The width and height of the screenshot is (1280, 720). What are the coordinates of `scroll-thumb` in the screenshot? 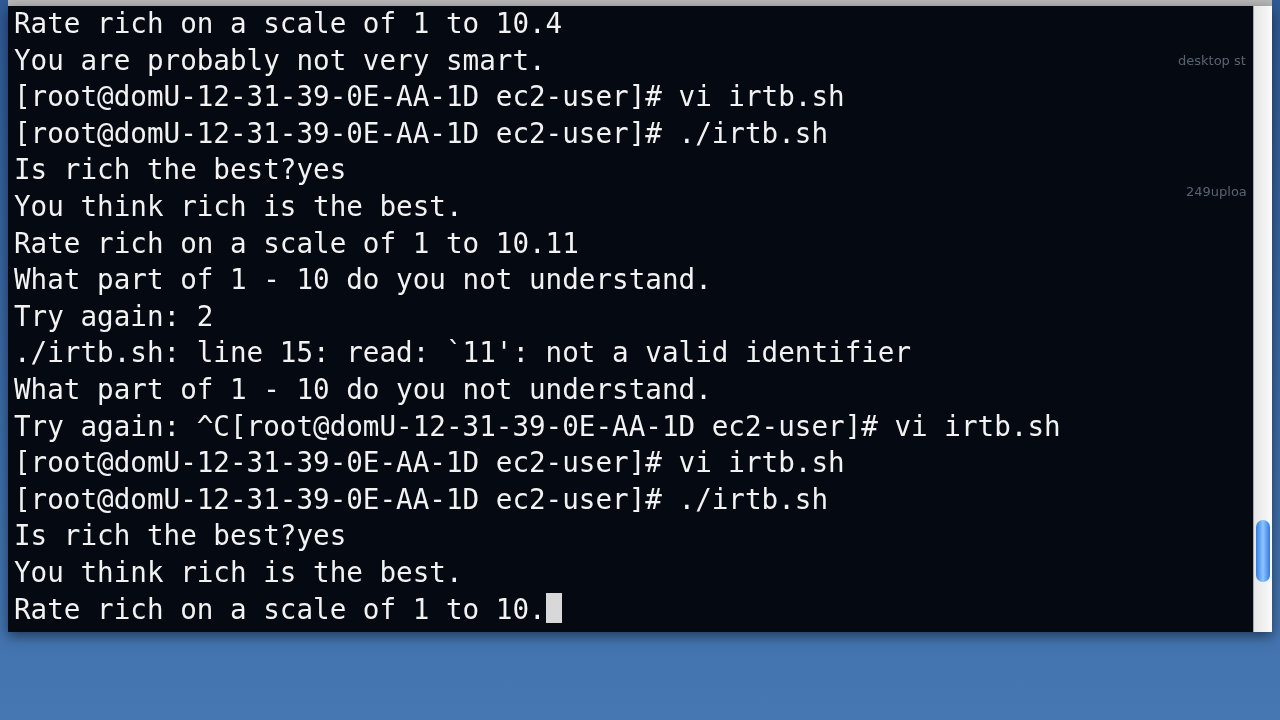 It's located at (1263, 551).